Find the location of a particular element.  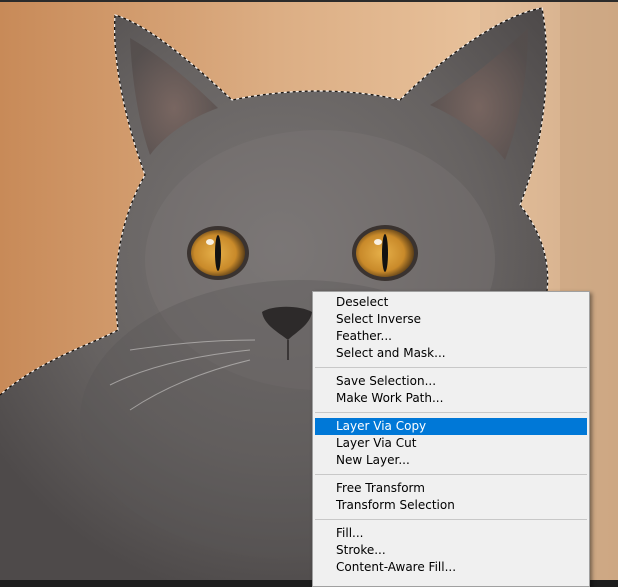

menu-item-layer-via-copy: Layer Via Copy is located at coordinates (451, 426).